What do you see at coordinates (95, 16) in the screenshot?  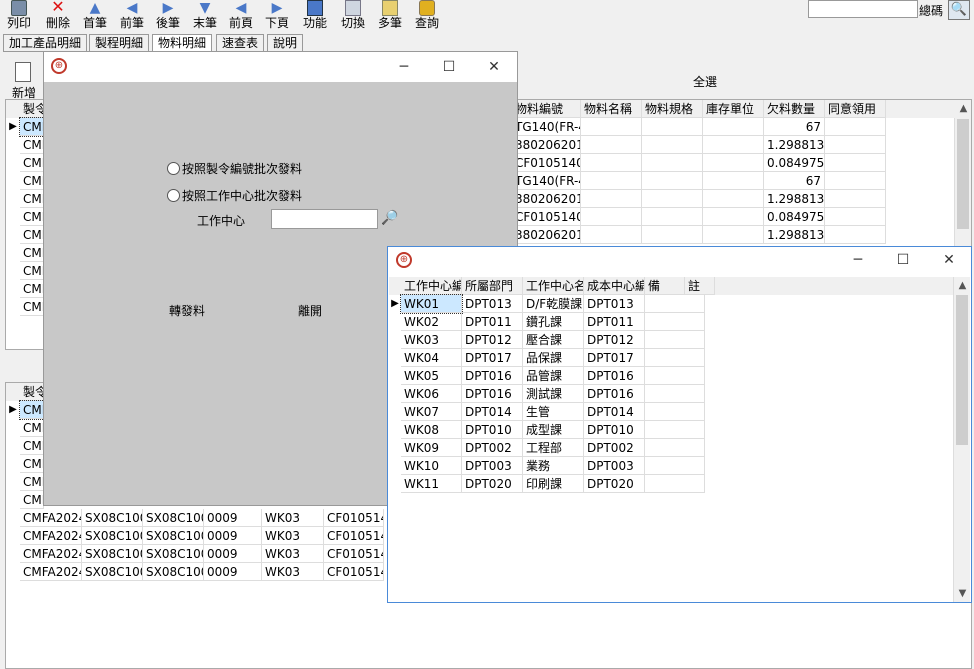 I see `first-button: ▲ 首筆` at bounding box center [95, 16].